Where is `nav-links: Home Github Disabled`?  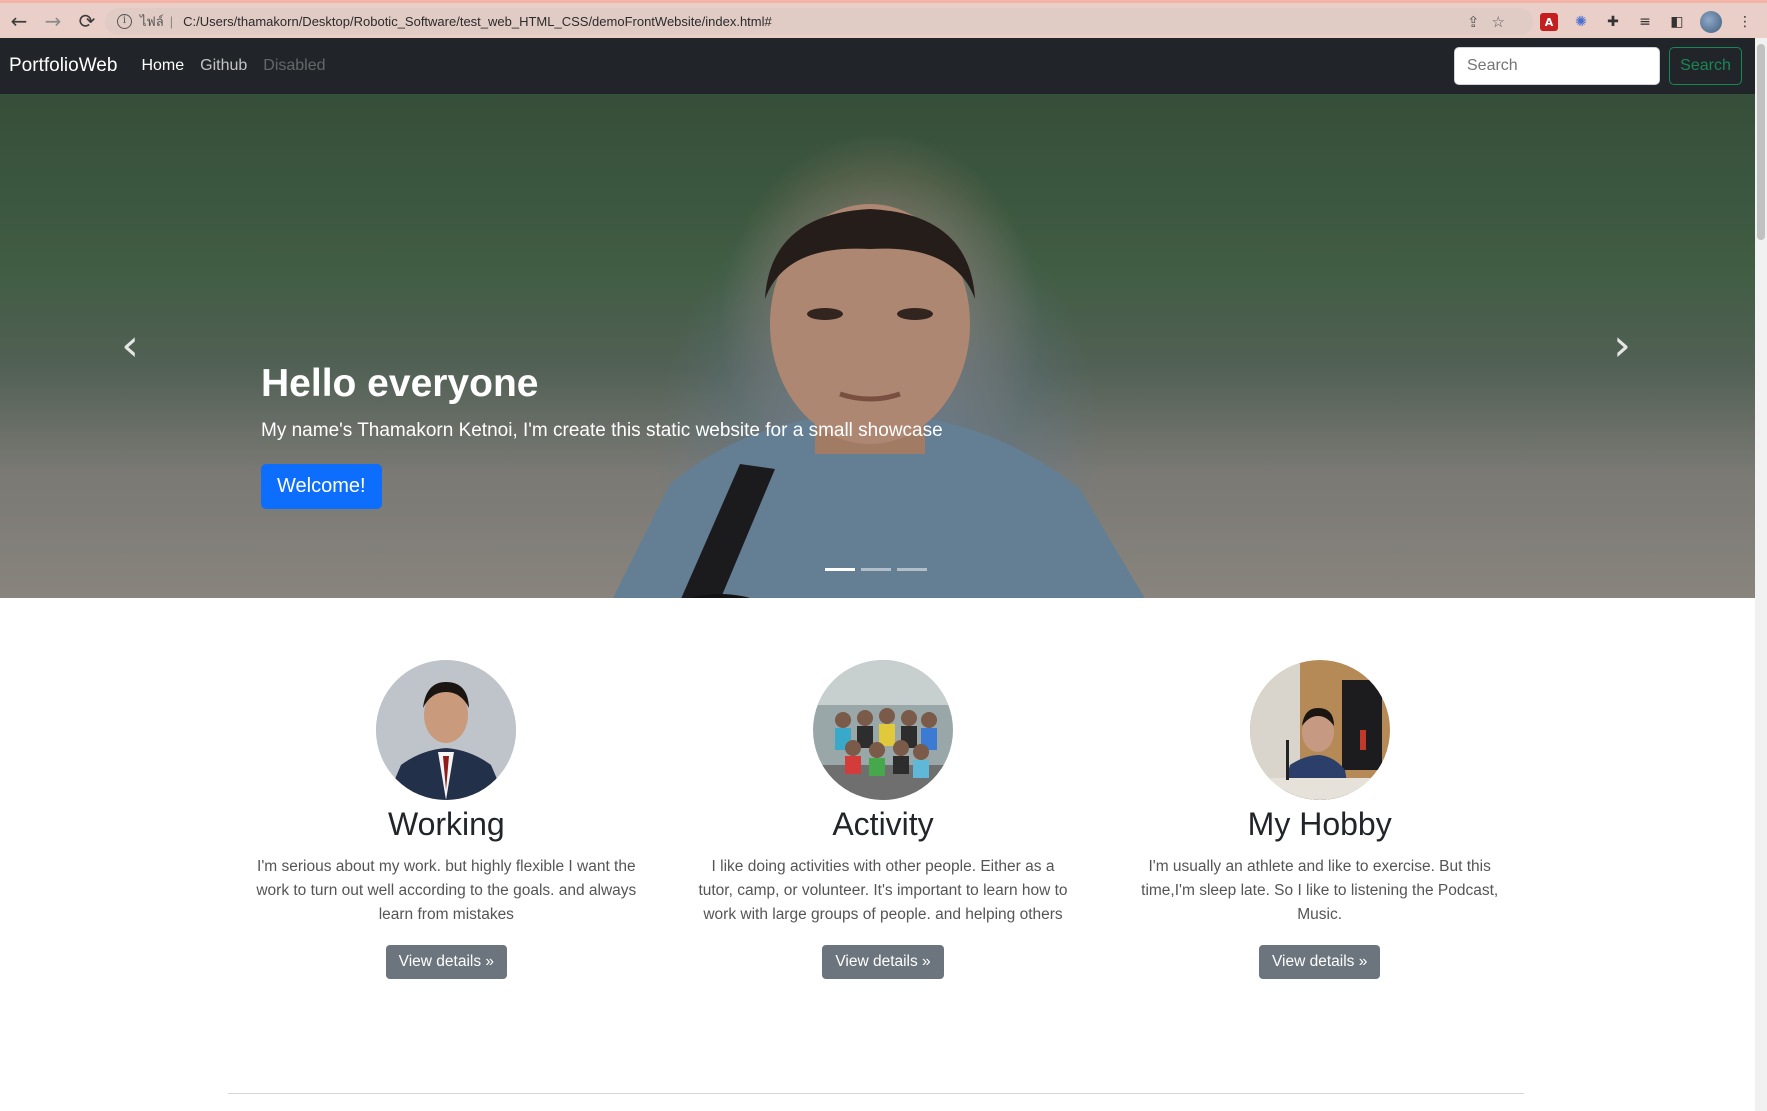 nav-links: Home Github Disabled is located at coordinates (233, 66).